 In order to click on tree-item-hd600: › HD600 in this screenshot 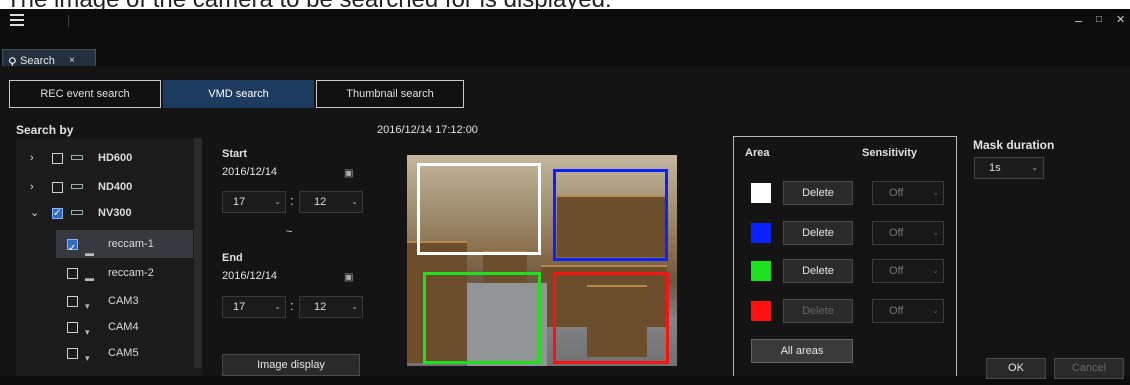, I will do `click(105, 158)`.